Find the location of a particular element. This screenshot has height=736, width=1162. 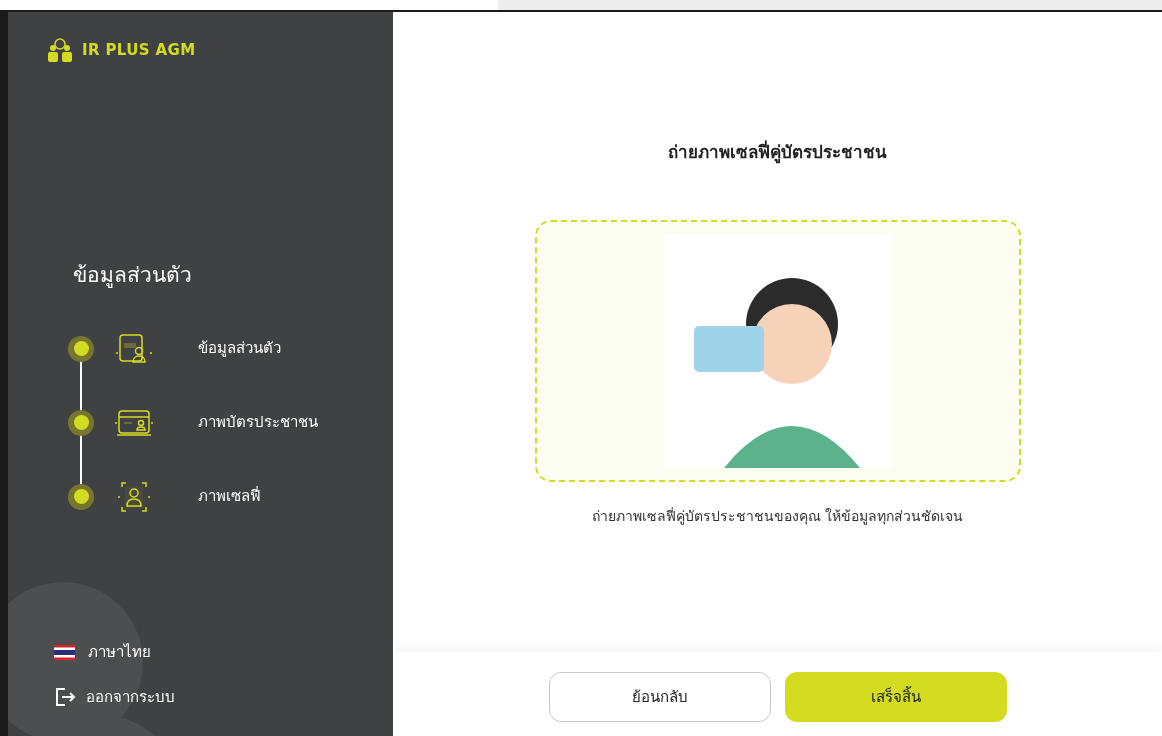

profile-card-icon is located at coordinates (134, 348).